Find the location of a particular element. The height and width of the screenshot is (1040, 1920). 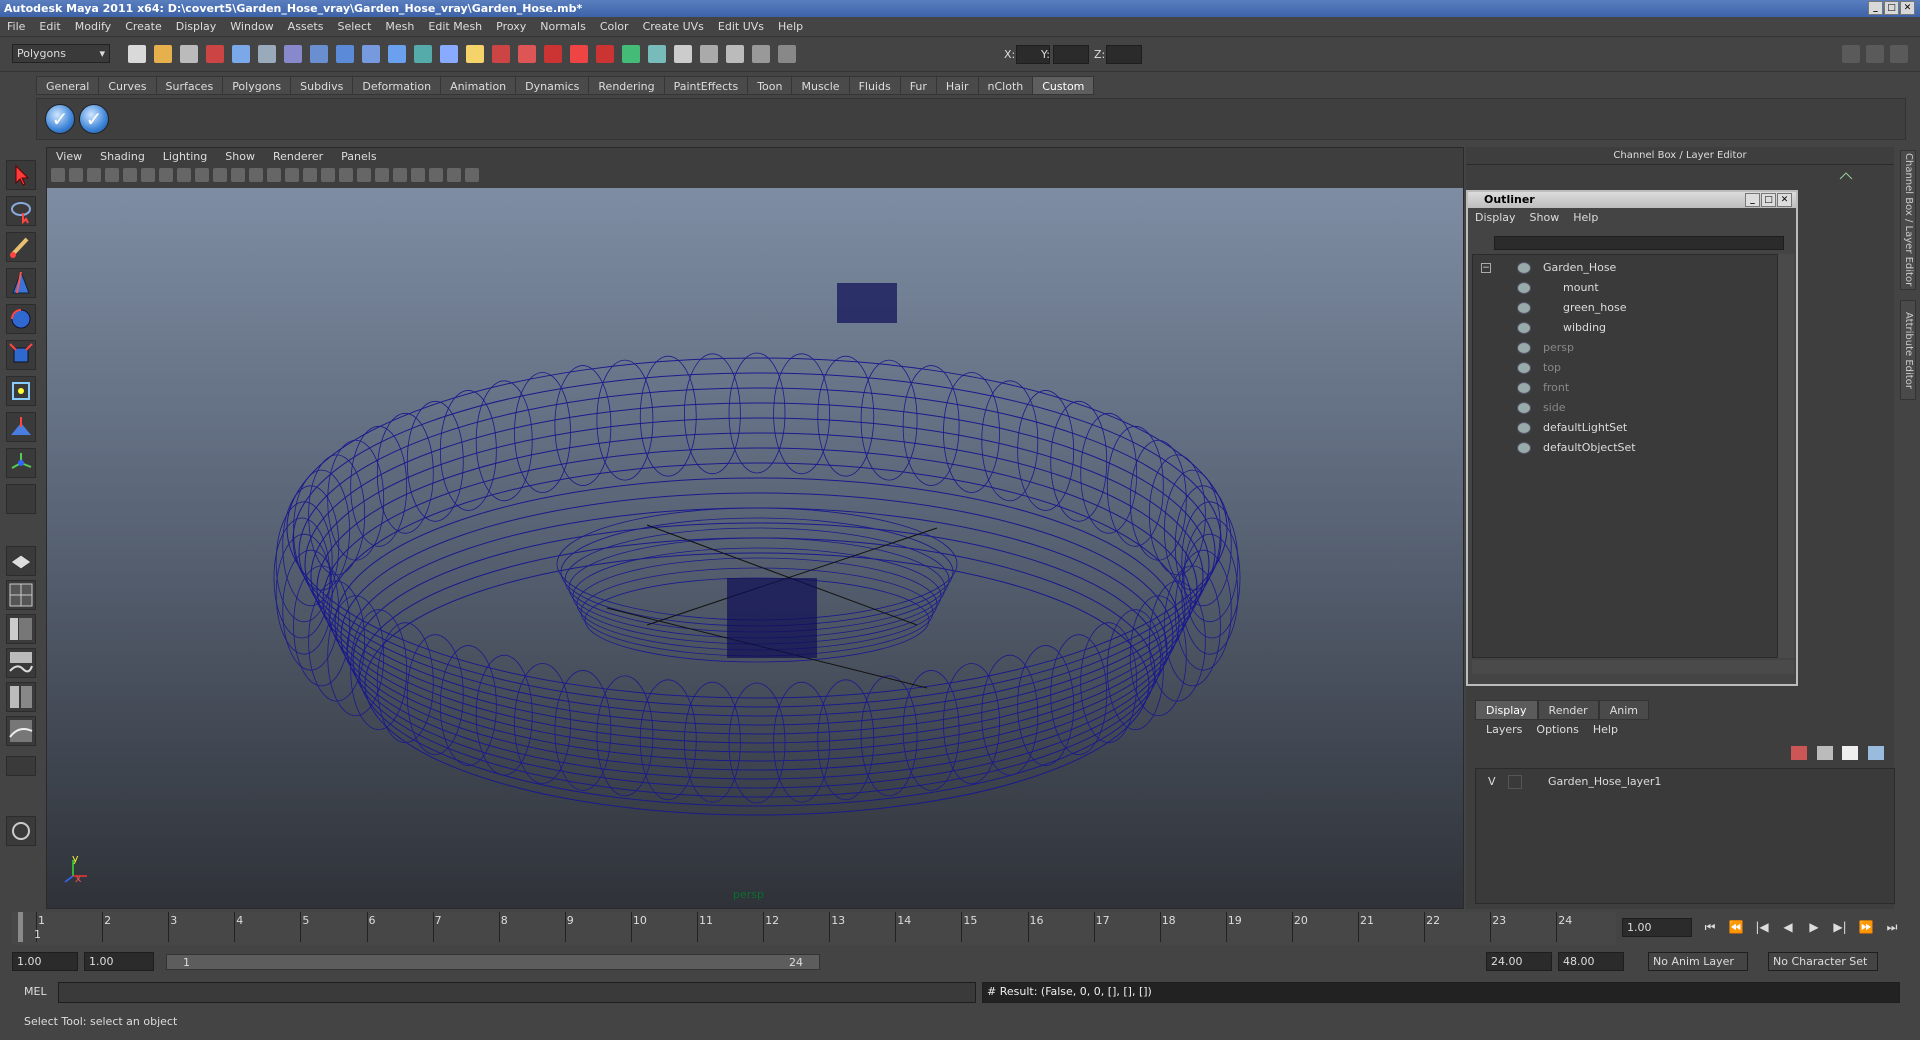

outliner-item-front: front is located at coordinates (1623, 388).